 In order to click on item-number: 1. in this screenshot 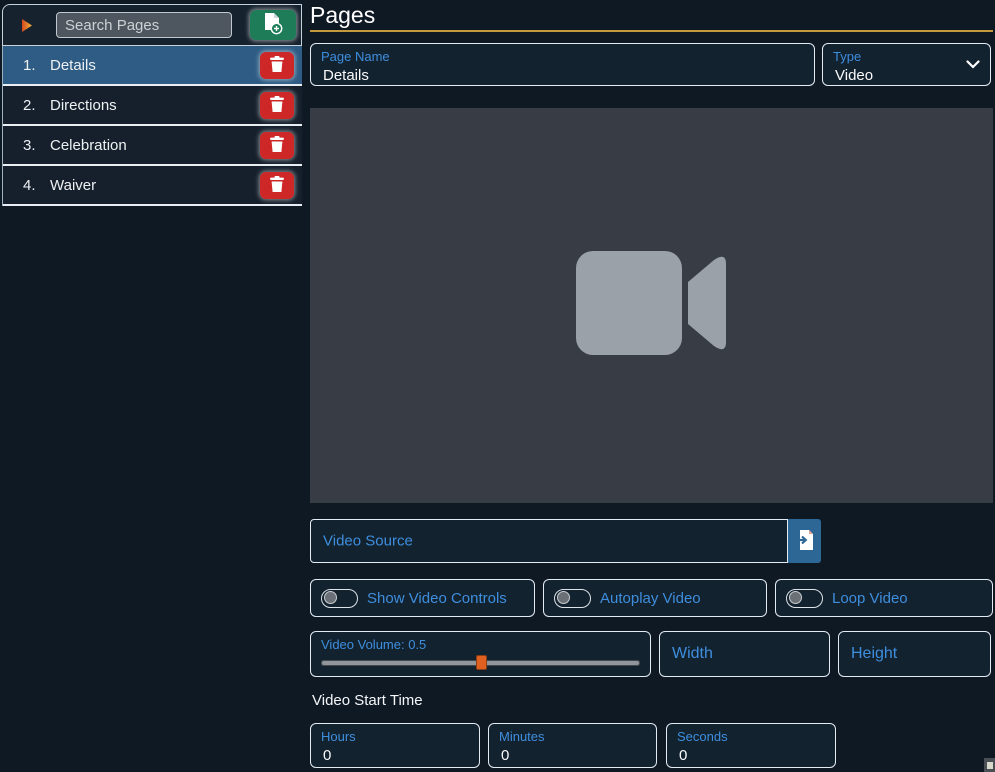, I will do `click(29, 65)`.